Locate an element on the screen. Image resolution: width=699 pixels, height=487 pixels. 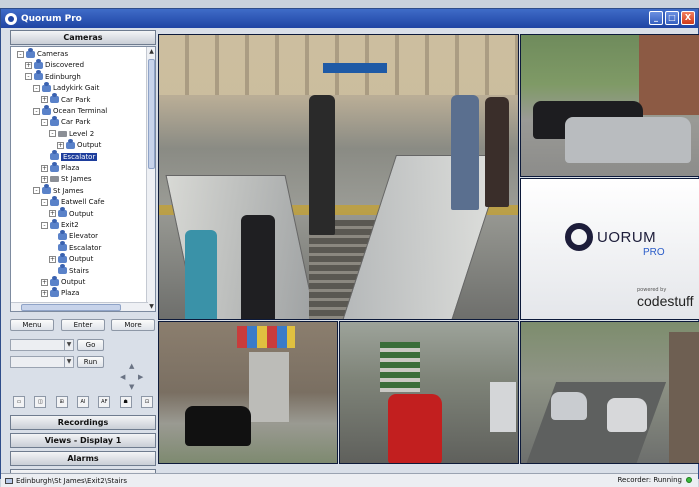
pan-left-icon: ◀ is located at coordinates (122, 377).